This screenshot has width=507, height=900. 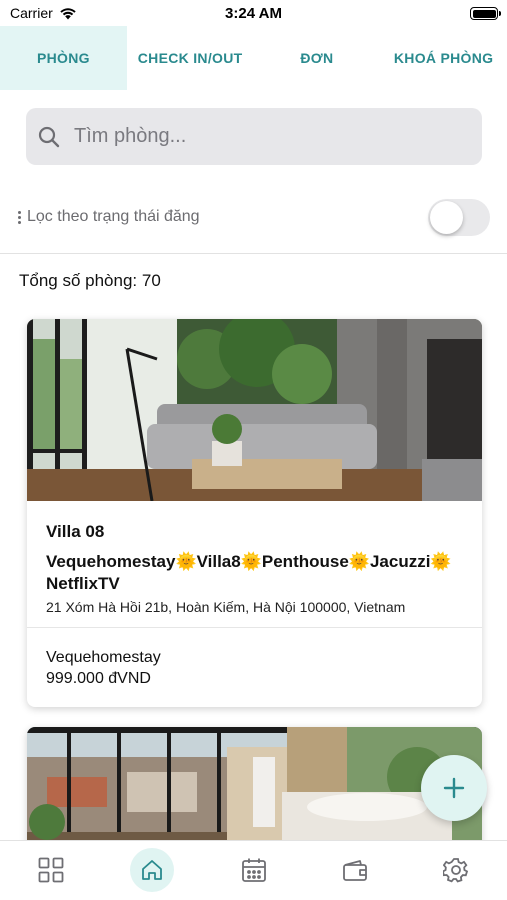 What do you see at coordinates (254, 217) in the screenshot?
I see `filter-row: Lọc theo trạng thái đăng` at bounding box center [254, 217].